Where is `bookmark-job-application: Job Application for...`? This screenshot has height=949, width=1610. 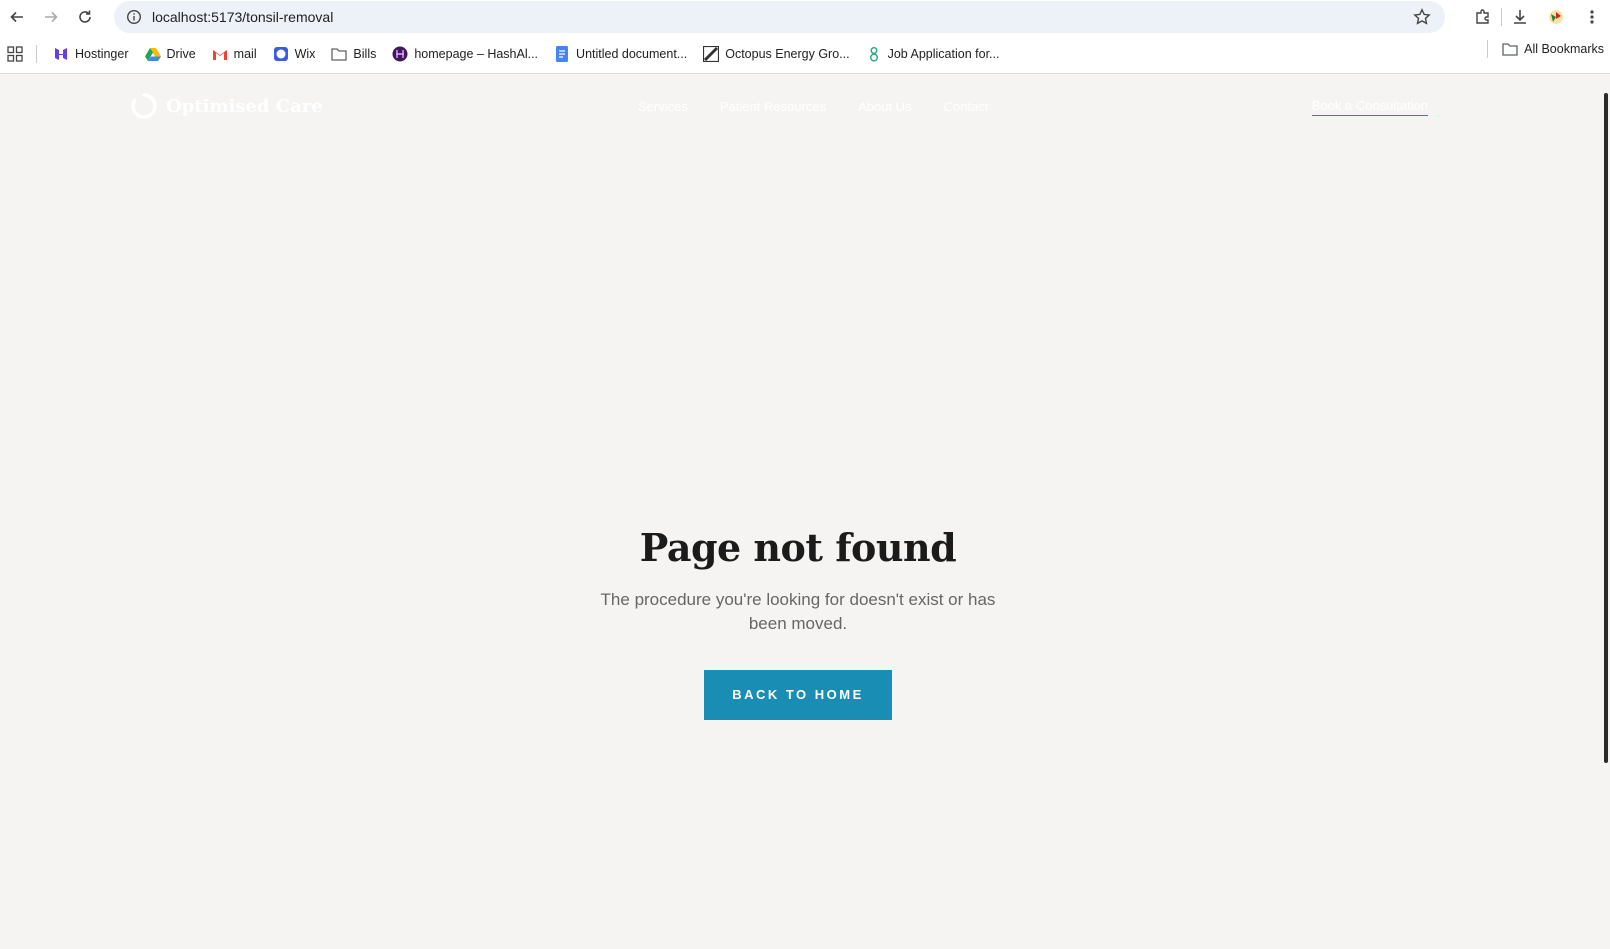 bookmark-job-application: Job Application for... is located at coordinates (933, 54).